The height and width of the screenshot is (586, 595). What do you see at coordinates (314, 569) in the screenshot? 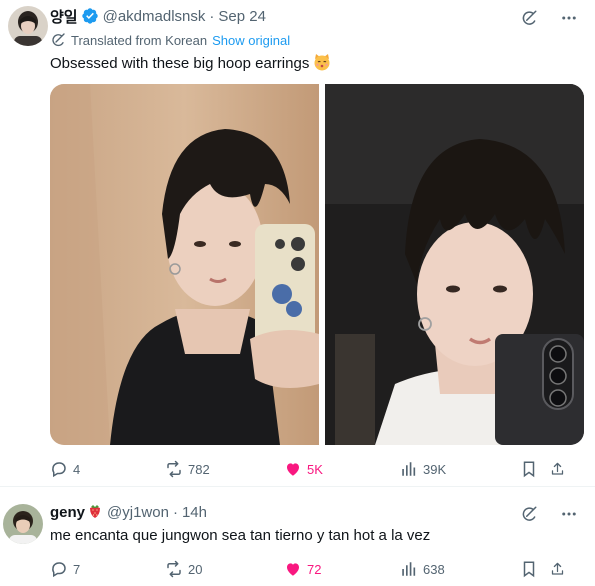
I see `like-count: 72` at bounding box center [314, 569].